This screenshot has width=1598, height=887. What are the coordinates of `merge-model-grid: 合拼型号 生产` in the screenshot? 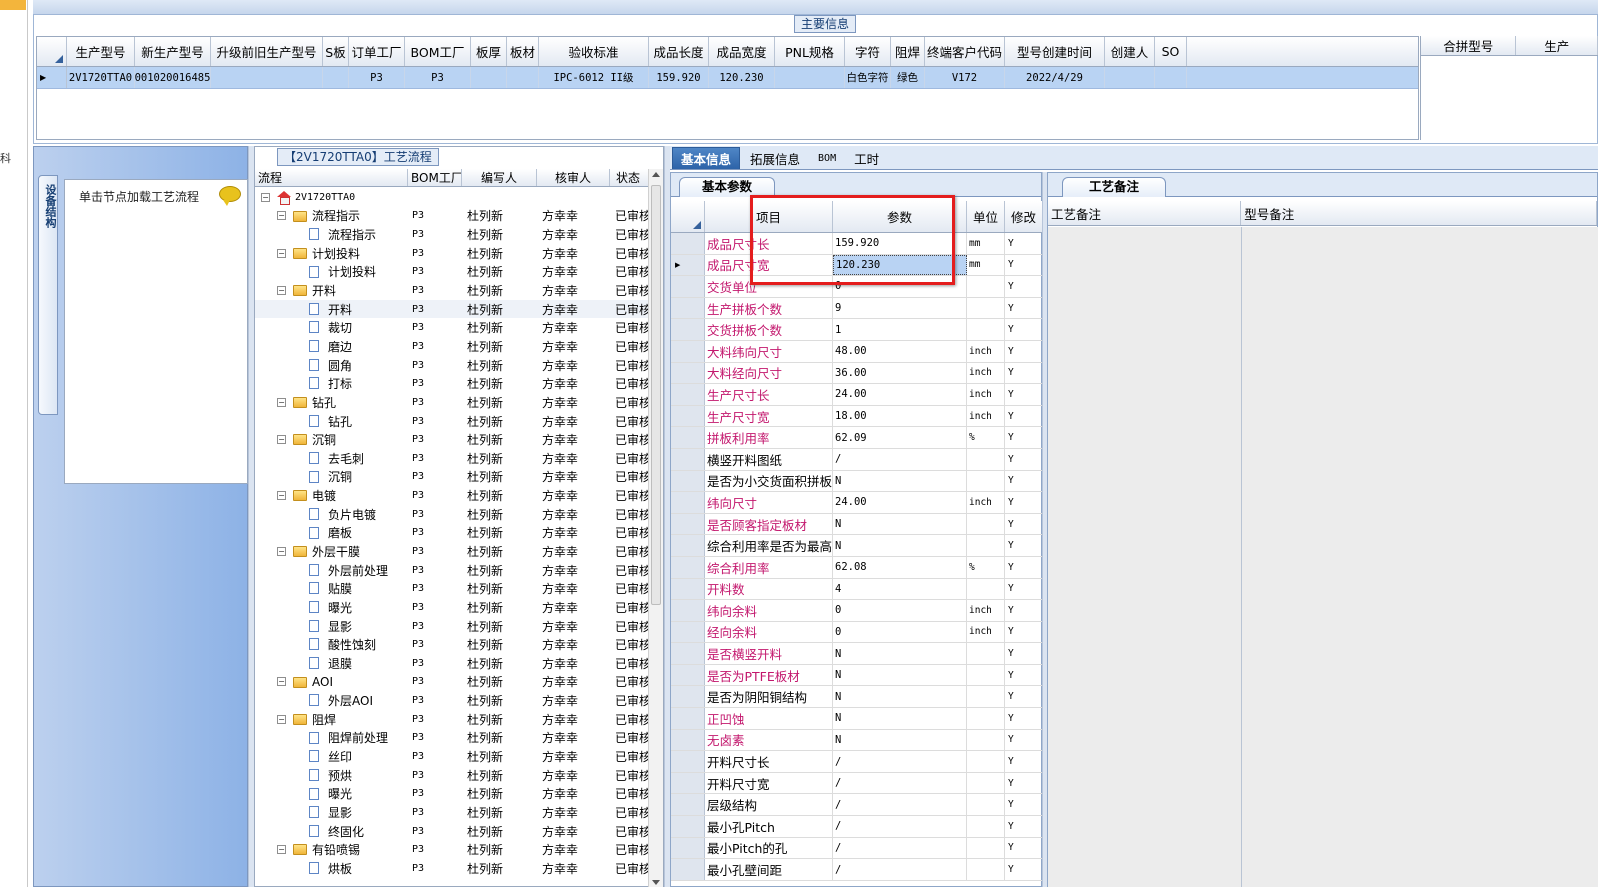 It's located at (1509, 88).